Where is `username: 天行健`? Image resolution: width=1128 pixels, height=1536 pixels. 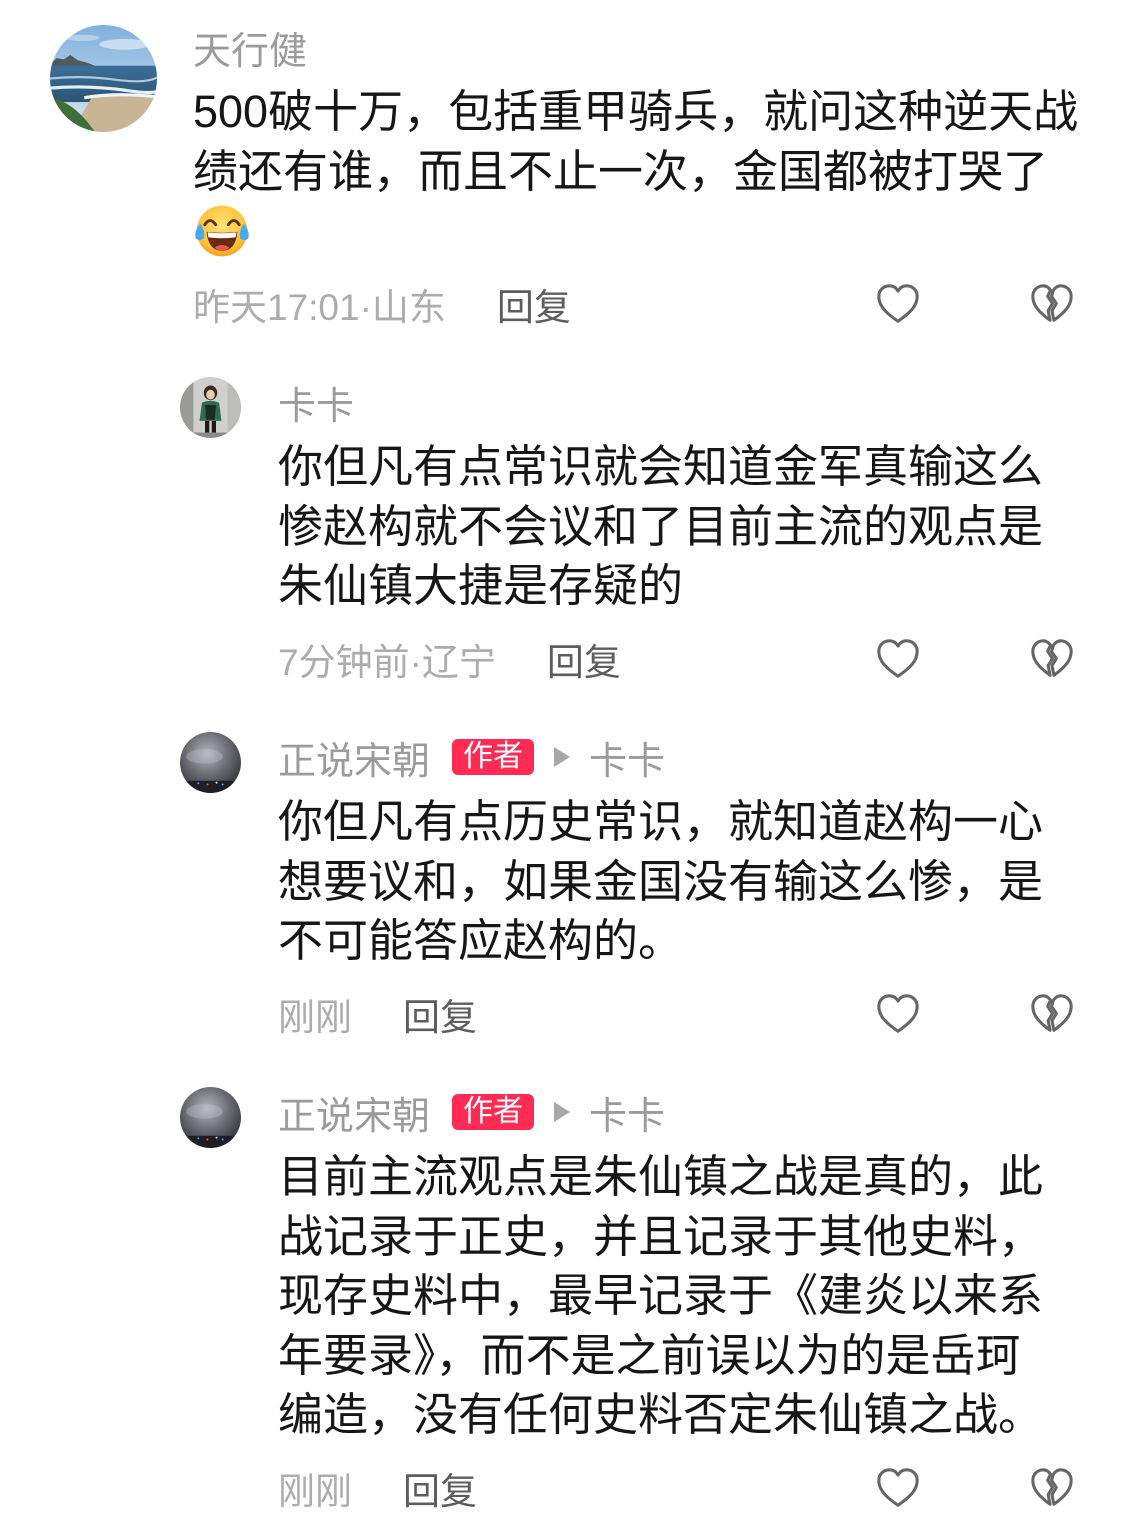 username: 天行健 is located at coordinates (250, 47).